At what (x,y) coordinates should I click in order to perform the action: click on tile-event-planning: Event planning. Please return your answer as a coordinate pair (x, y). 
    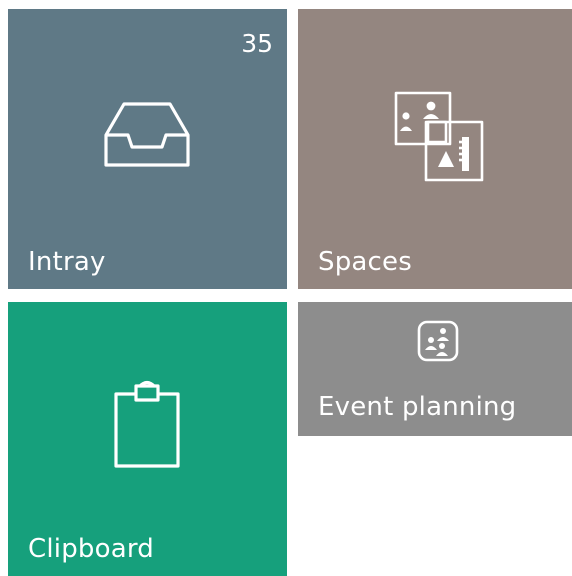
    Looking at the image, I should click on (435, 369).